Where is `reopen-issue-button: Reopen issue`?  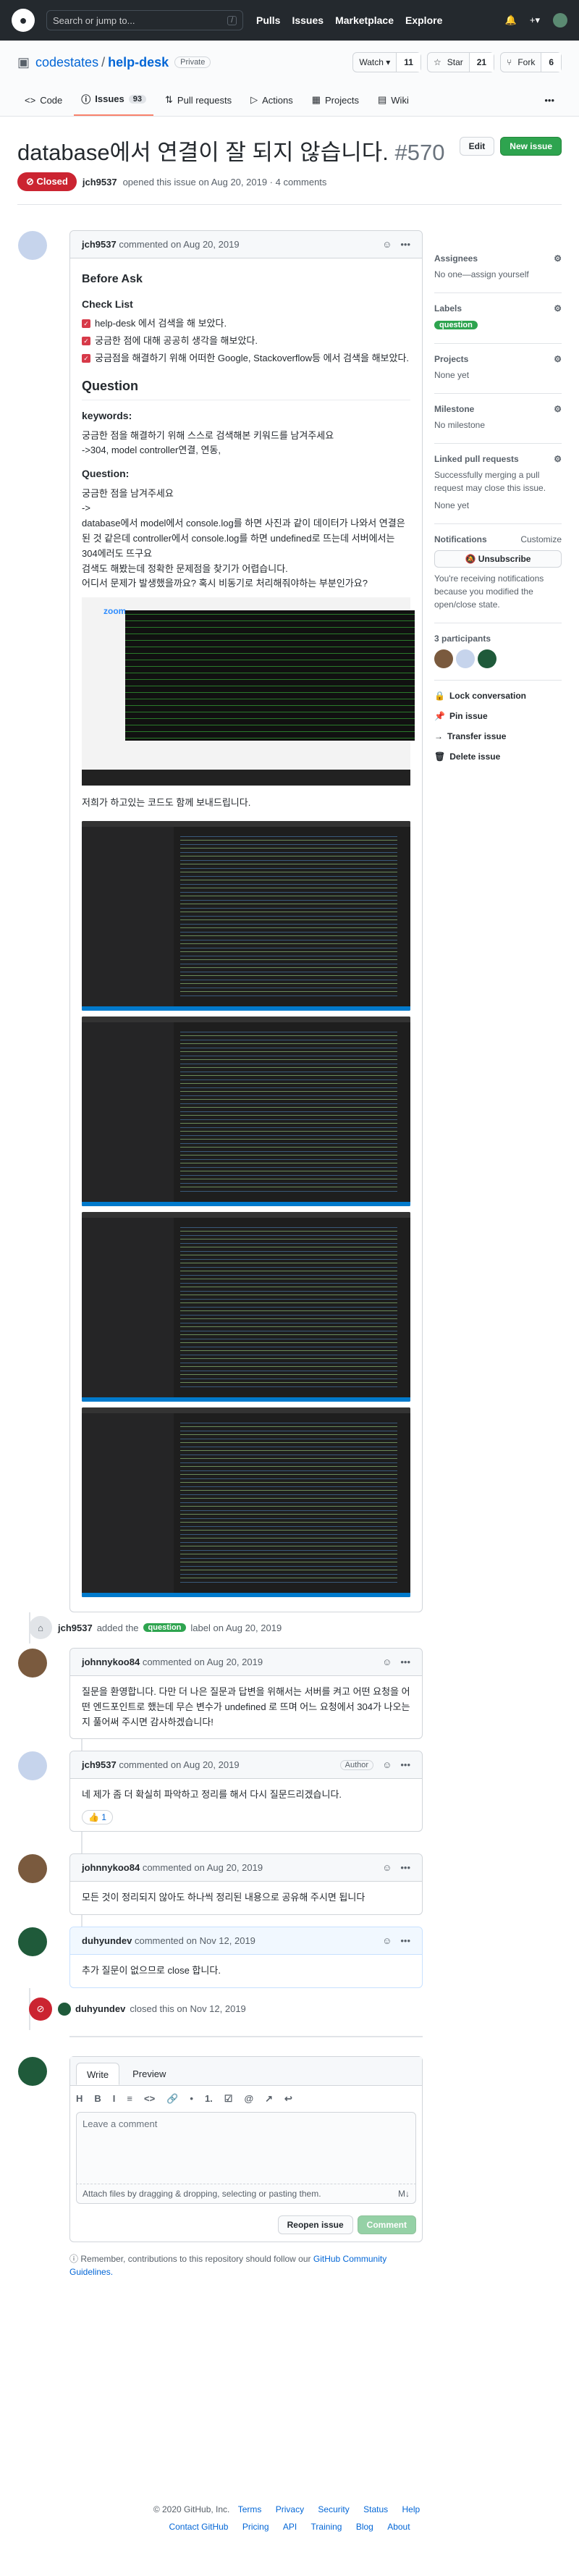
reopen-issue-button: Reopen issue is located at coordinates (315, 2224).